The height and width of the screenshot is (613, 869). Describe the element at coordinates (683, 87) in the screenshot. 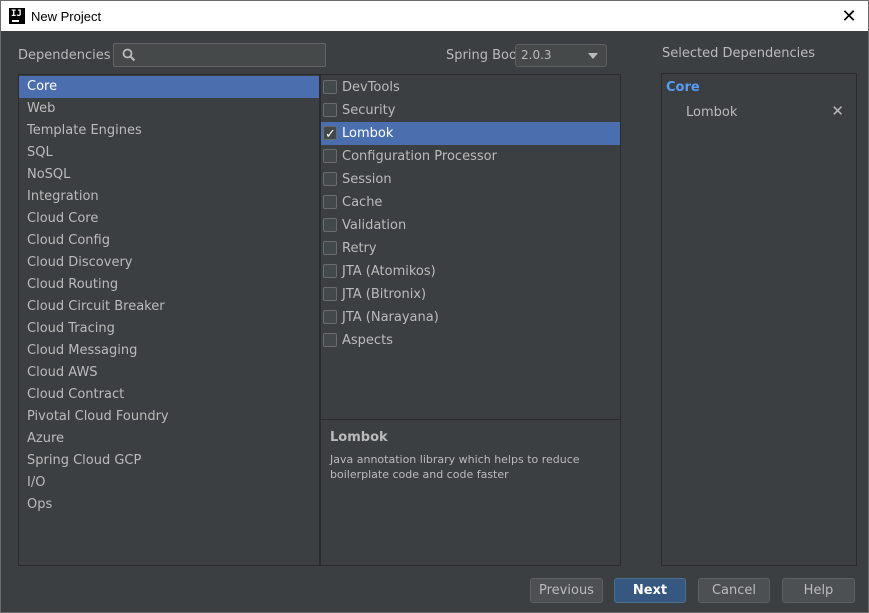

I see `selected-category-label: Core` at that location.